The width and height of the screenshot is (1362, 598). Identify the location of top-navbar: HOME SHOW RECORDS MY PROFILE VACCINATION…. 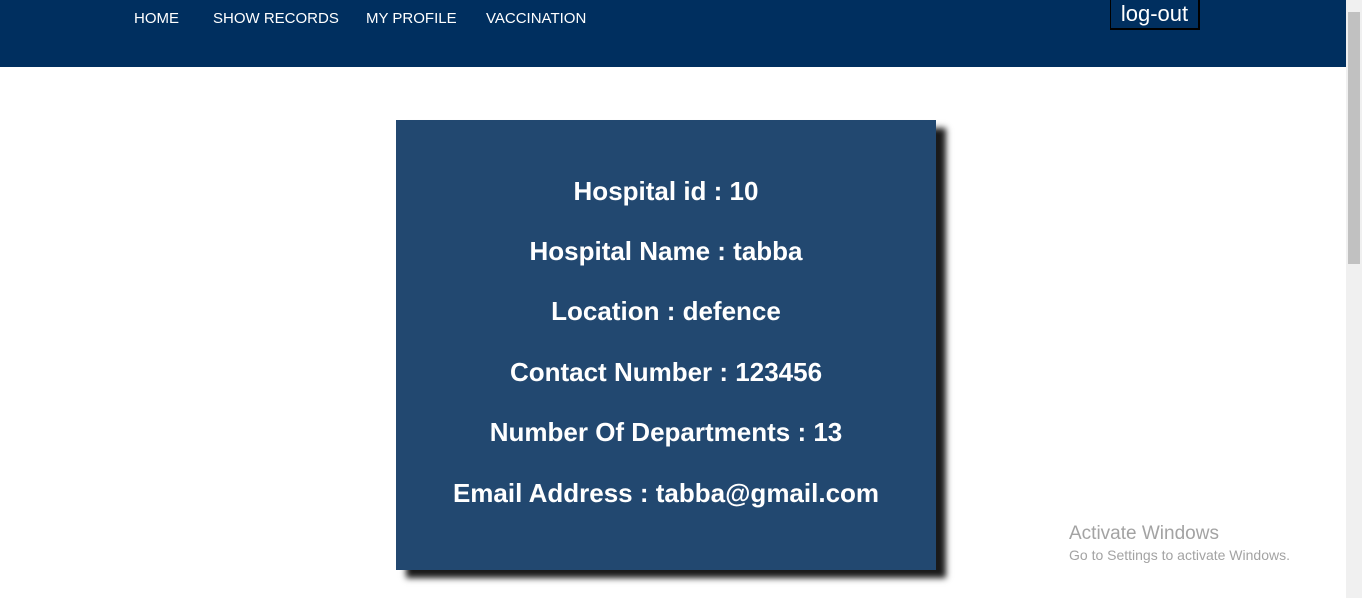
(673, 33).